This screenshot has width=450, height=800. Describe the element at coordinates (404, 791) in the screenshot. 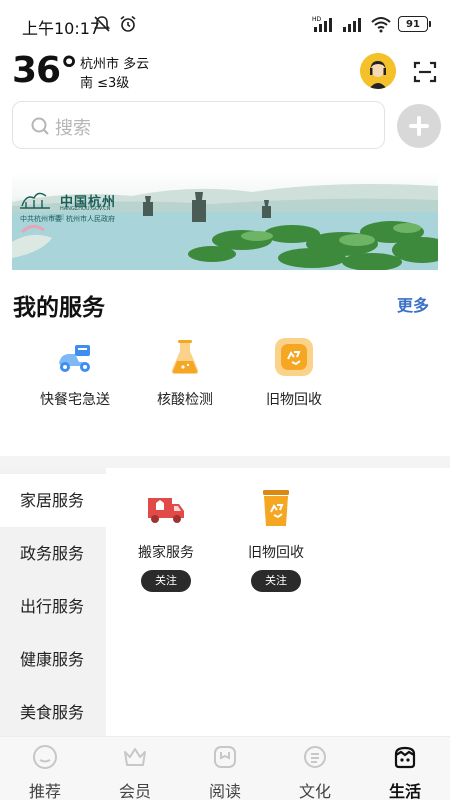

I see `tab-label: 生活` at that location.